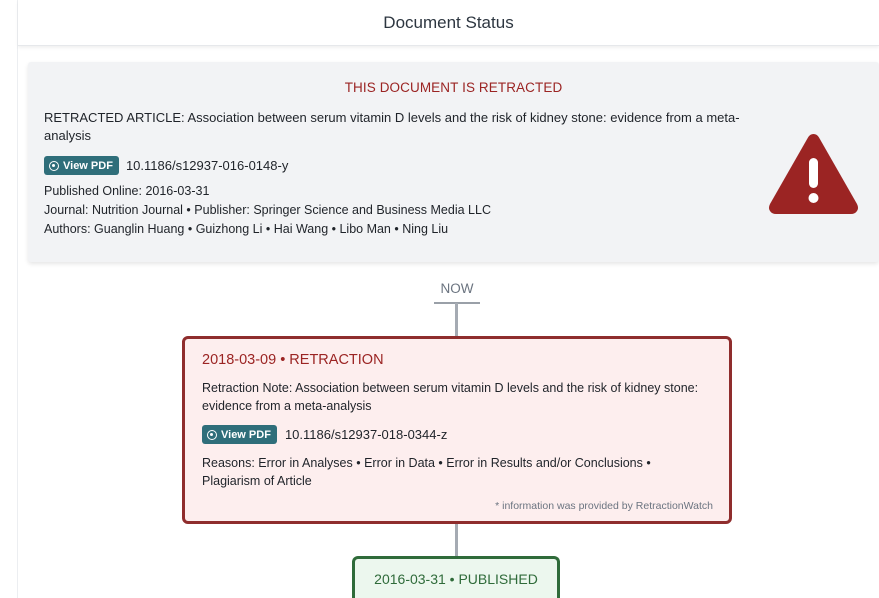 This screenshot has height=598, width=879. I want to click on page-title: Document Status, so click(448, 22).